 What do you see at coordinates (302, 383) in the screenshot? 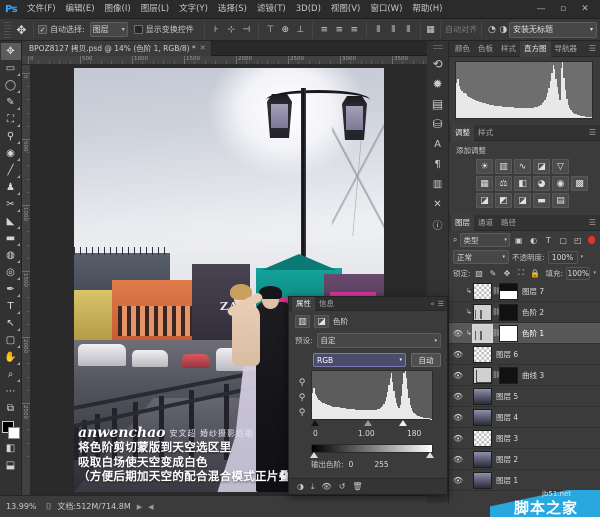
I see `set-black-point-eyedropper: ⚲` at bounding box center [302, 383].